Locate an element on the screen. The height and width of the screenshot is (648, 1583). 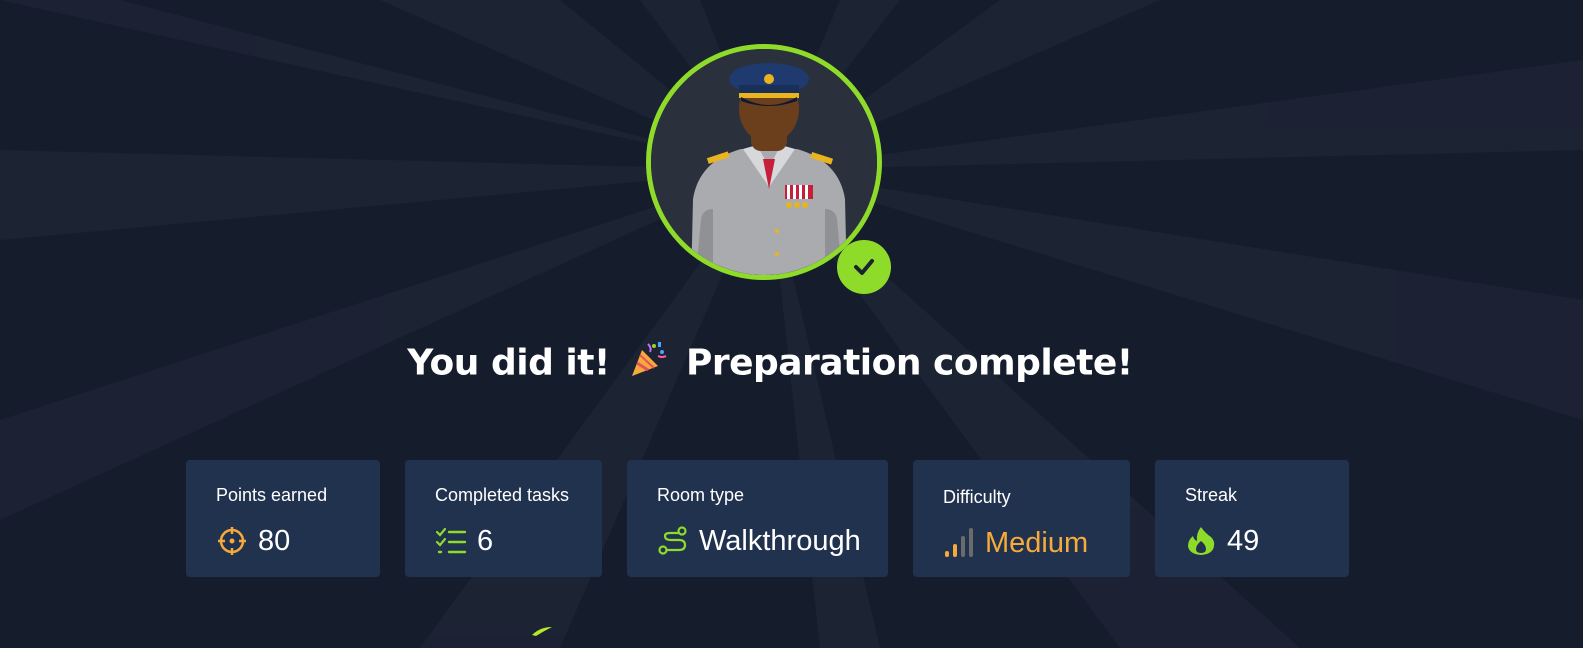
stat-value-difficulty: Medium is located at coordinates (1037, 543).